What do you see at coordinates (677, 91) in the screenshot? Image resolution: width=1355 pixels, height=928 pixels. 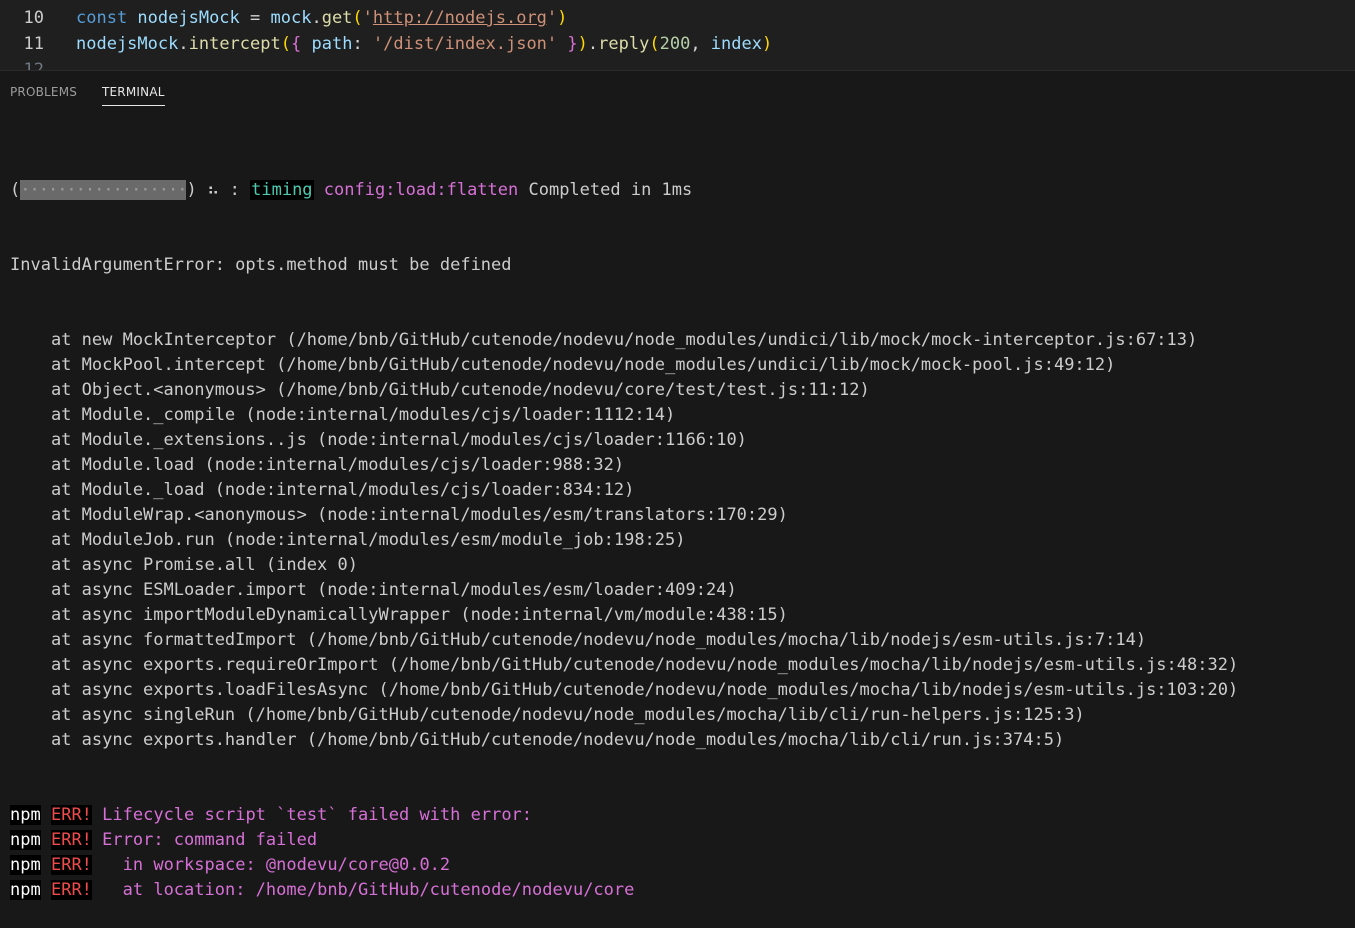 I see `panel-tab-bar: PROBLEMS TERMINAL` at bounding box center [677, 91].